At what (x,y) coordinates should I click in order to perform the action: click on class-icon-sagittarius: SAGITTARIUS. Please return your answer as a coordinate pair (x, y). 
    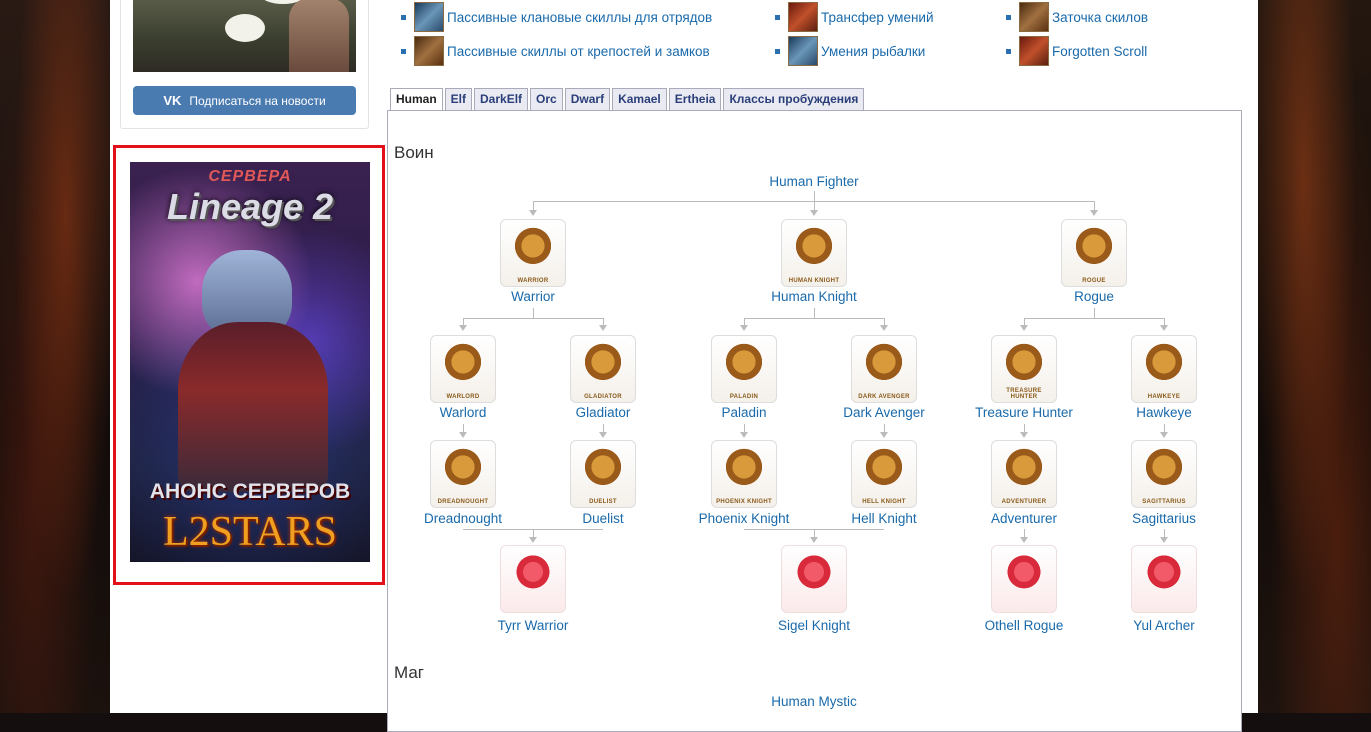
    Looking at the image, I should click on (1164, 474).